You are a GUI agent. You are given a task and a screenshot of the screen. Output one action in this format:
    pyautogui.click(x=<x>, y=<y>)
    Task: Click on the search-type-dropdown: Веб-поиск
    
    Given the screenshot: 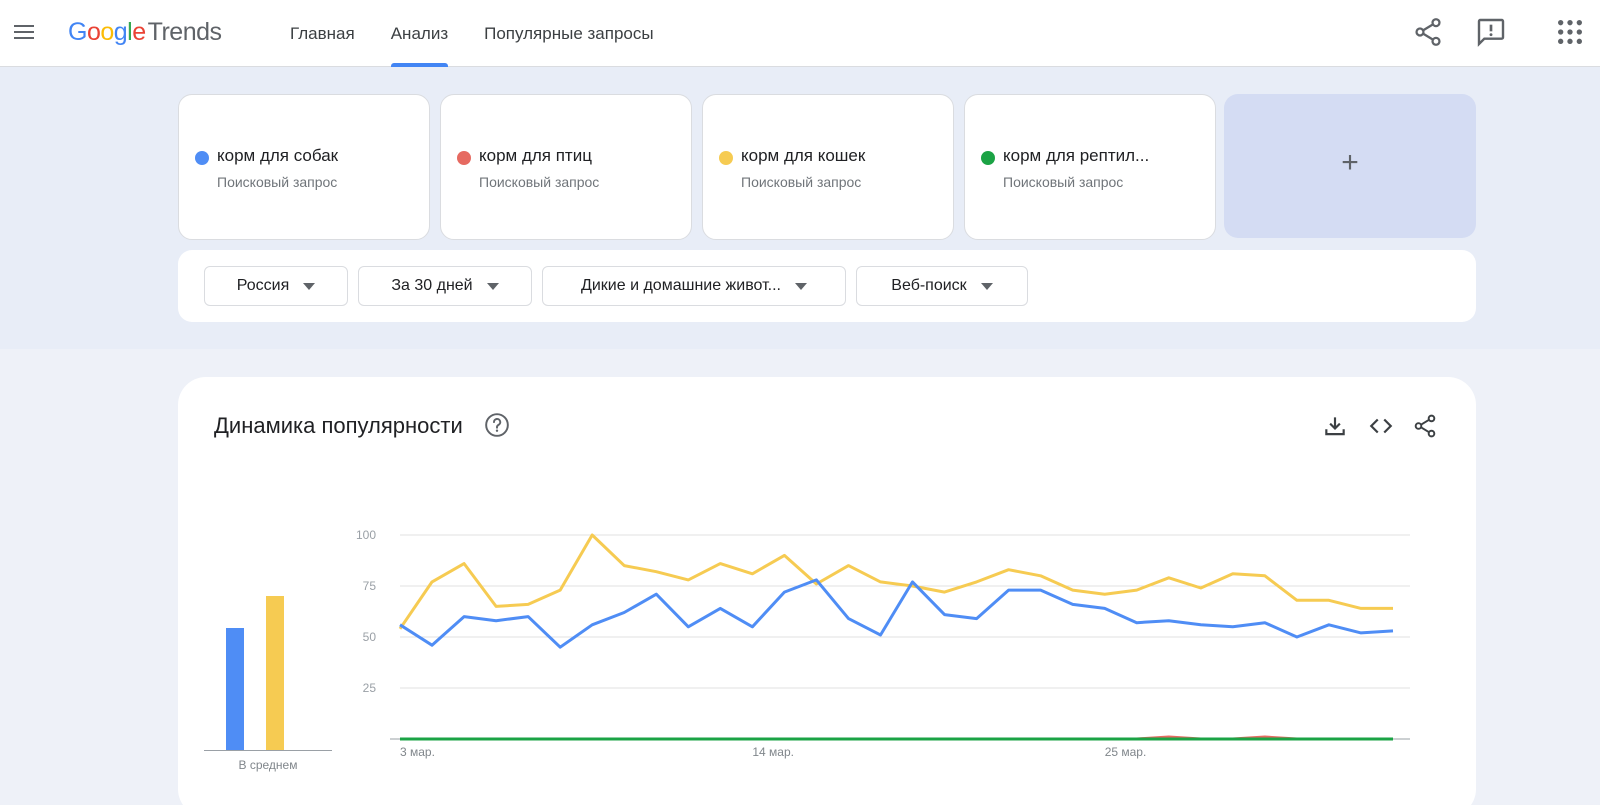 What is the action you would take?
    pyautogui.click(x=942, y=286)
    